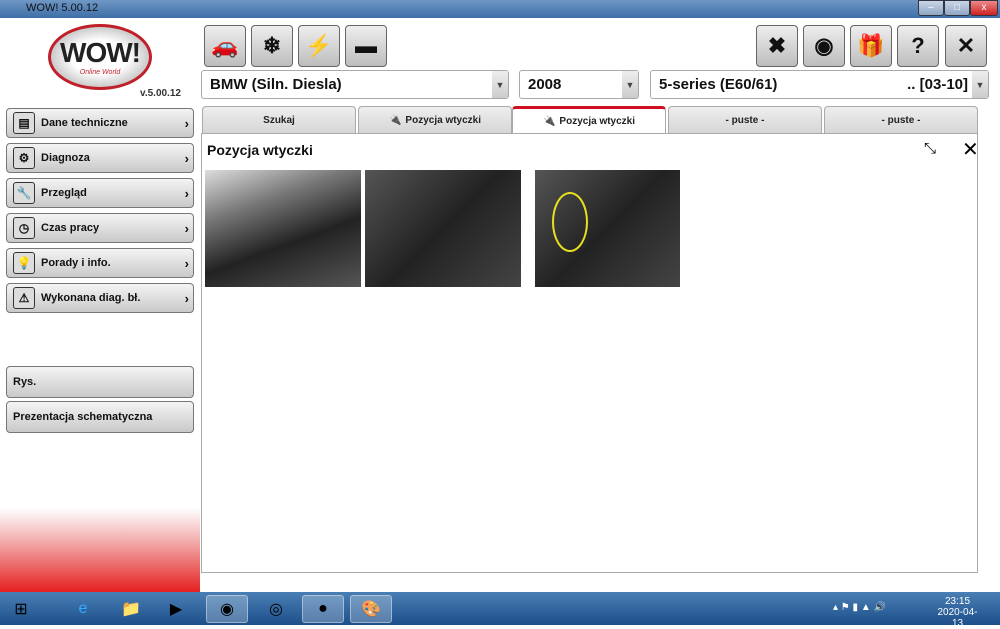 The width and height of the screenshot is (1000, 629). Describe the element at coordinates (227, 609) in the screenshot. I see `chrome-icon: ◉` at that location.